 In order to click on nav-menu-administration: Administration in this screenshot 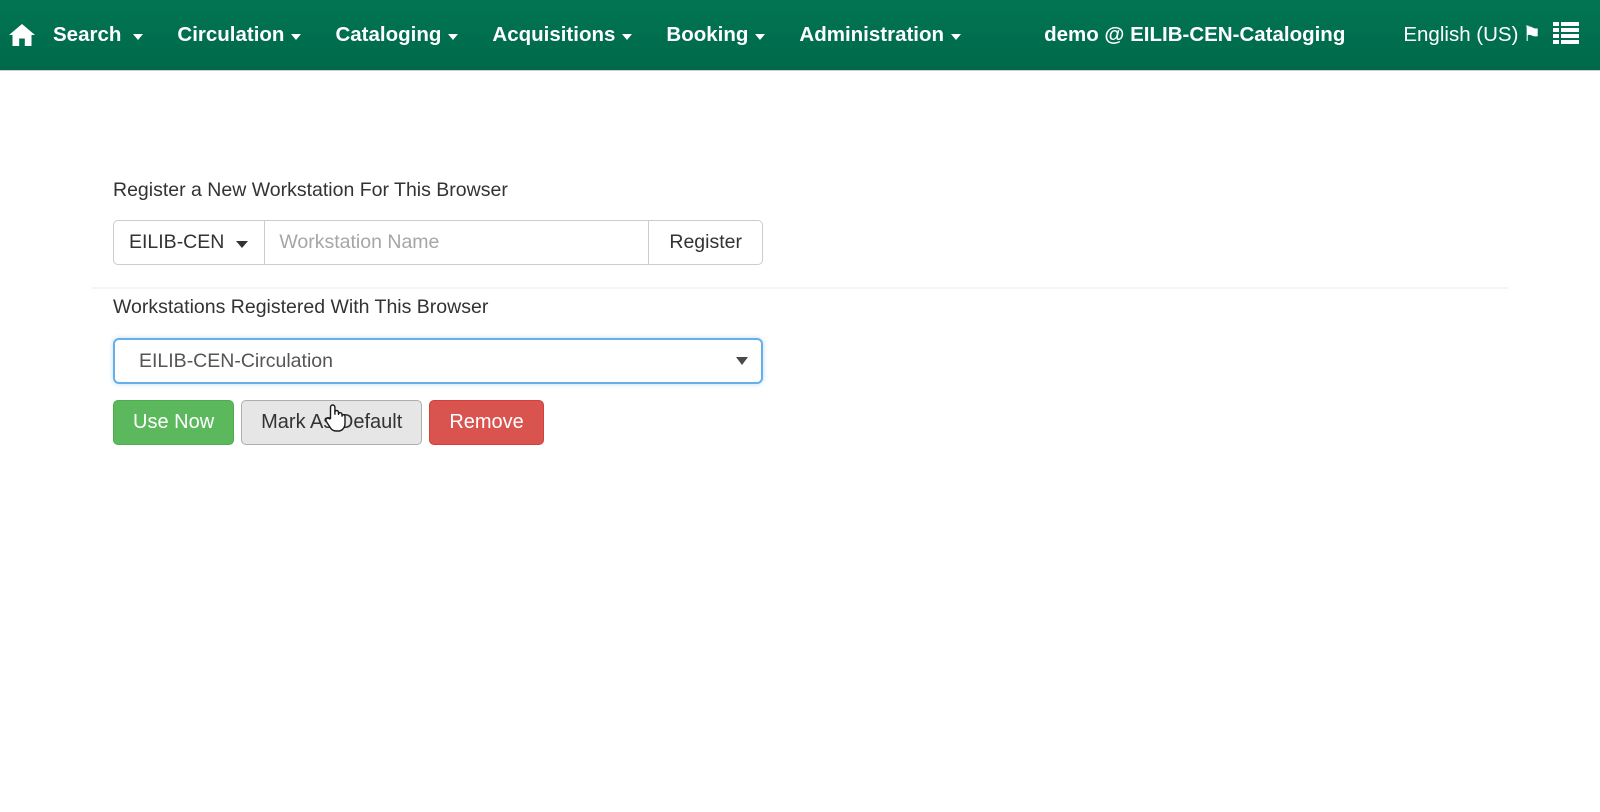, I will do `click(880, 35)`.